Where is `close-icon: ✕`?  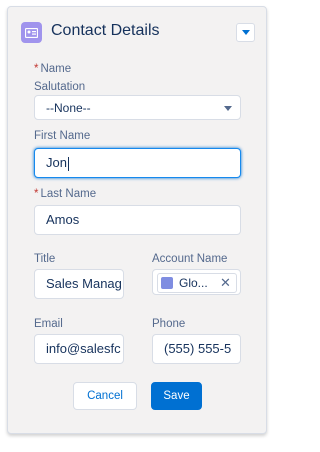 close-icon: ✕ is located at coordinates (225, 283).